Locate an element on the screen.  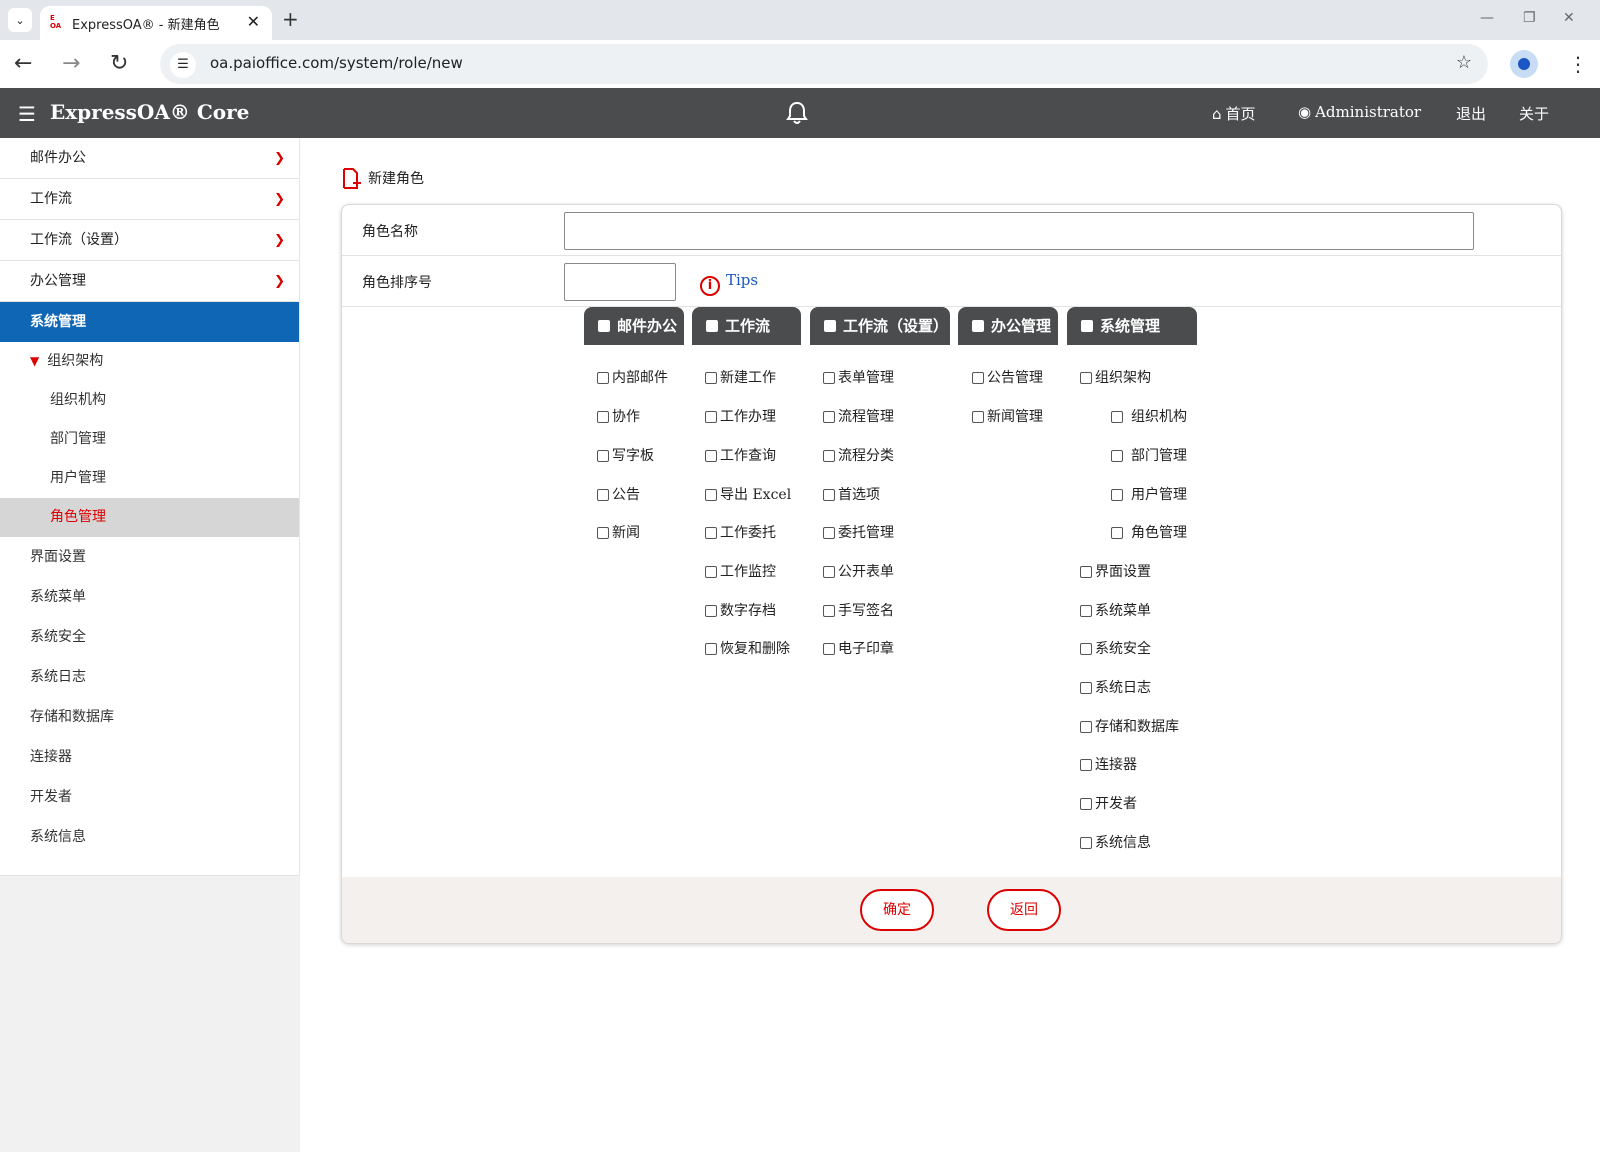
sidebar-group-org: ▼ 组织架构 is located at coordinates (149, 361).